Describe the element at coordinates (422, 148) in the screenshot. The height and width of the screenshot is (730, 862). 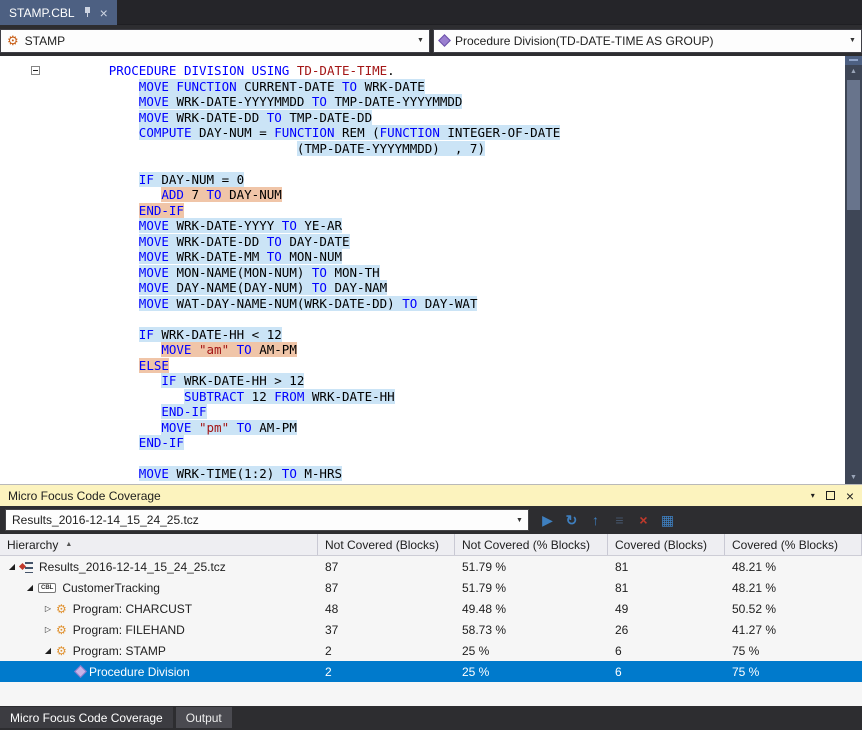
I see `code-line: (TMP-DATE-YYYYMMDD) , 7)` at that location.